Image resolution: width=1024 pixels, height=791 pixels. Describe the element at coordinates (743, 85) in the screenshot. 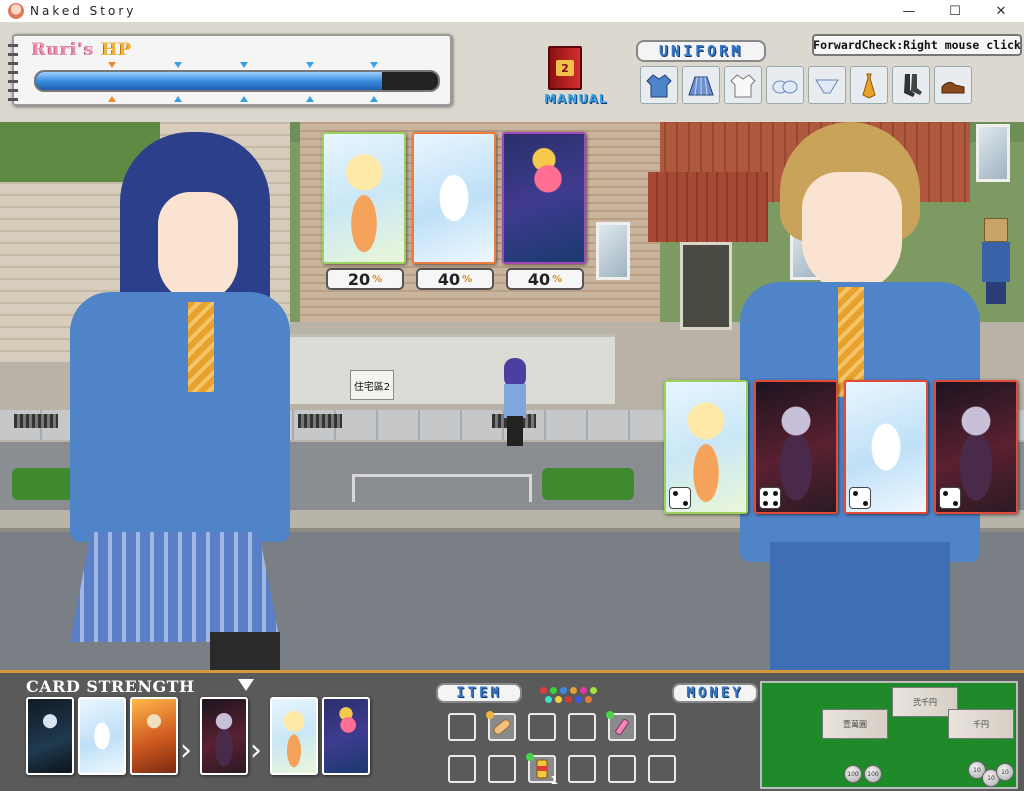

I see `shirt-icon` at that location.